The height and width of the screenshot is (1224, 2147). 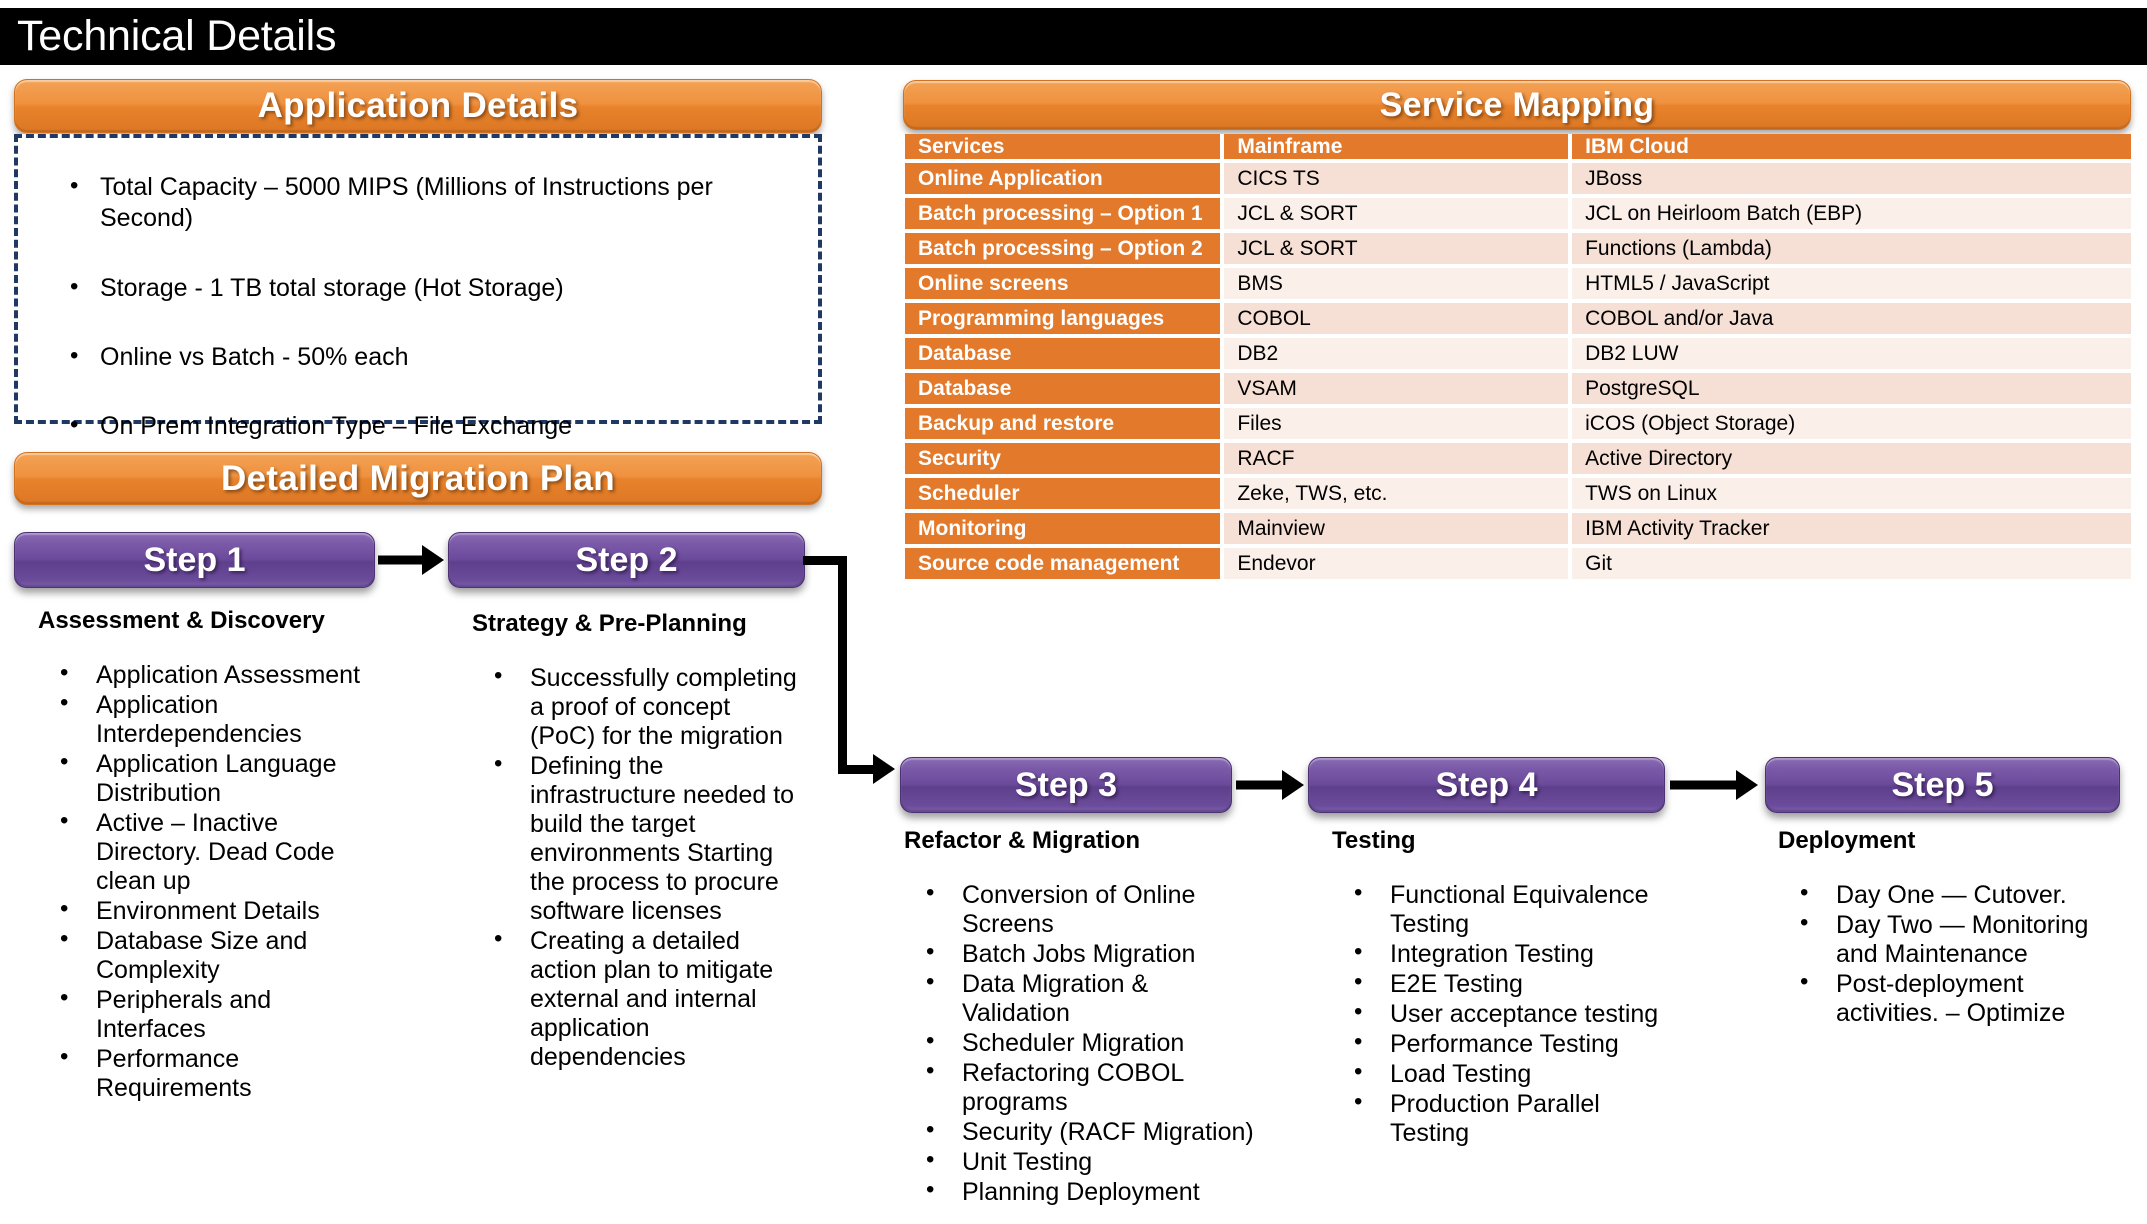 I want to click on elbow-connector-icon-step2-step3, so click(x=853, y=672).